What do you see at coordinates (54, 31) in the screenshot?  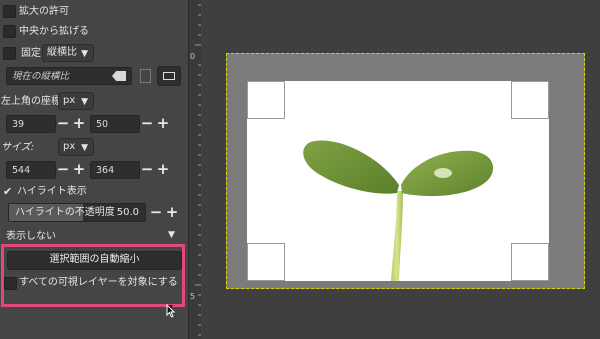 I see `expand-from-center-label: 中央から拡げる` at bounding box center [54, 31].